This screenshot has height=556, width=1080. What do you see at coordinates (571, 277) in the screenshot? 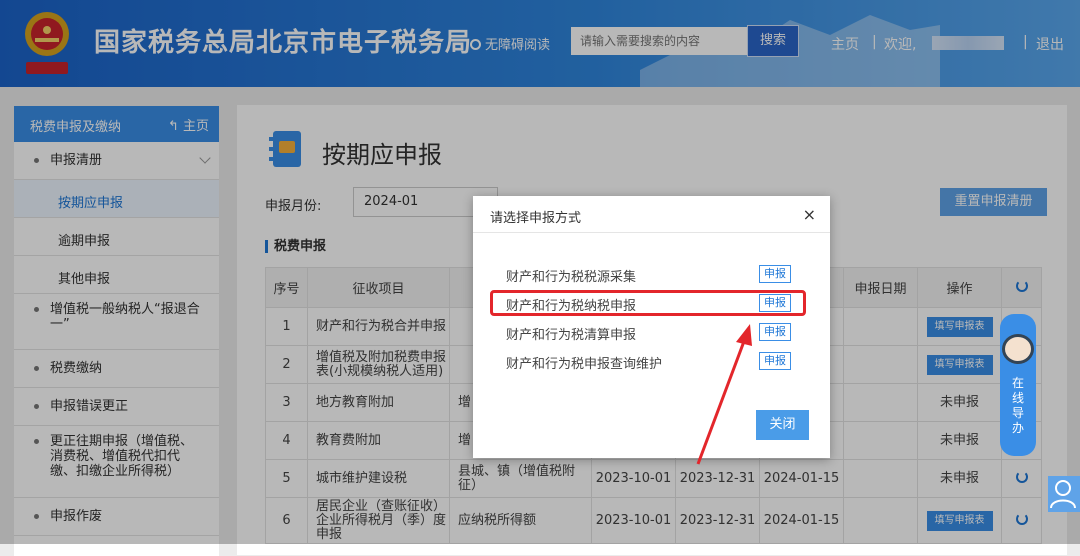
I see `option-label: 财产和行为税税源采集` at bounding box center [571, 277].